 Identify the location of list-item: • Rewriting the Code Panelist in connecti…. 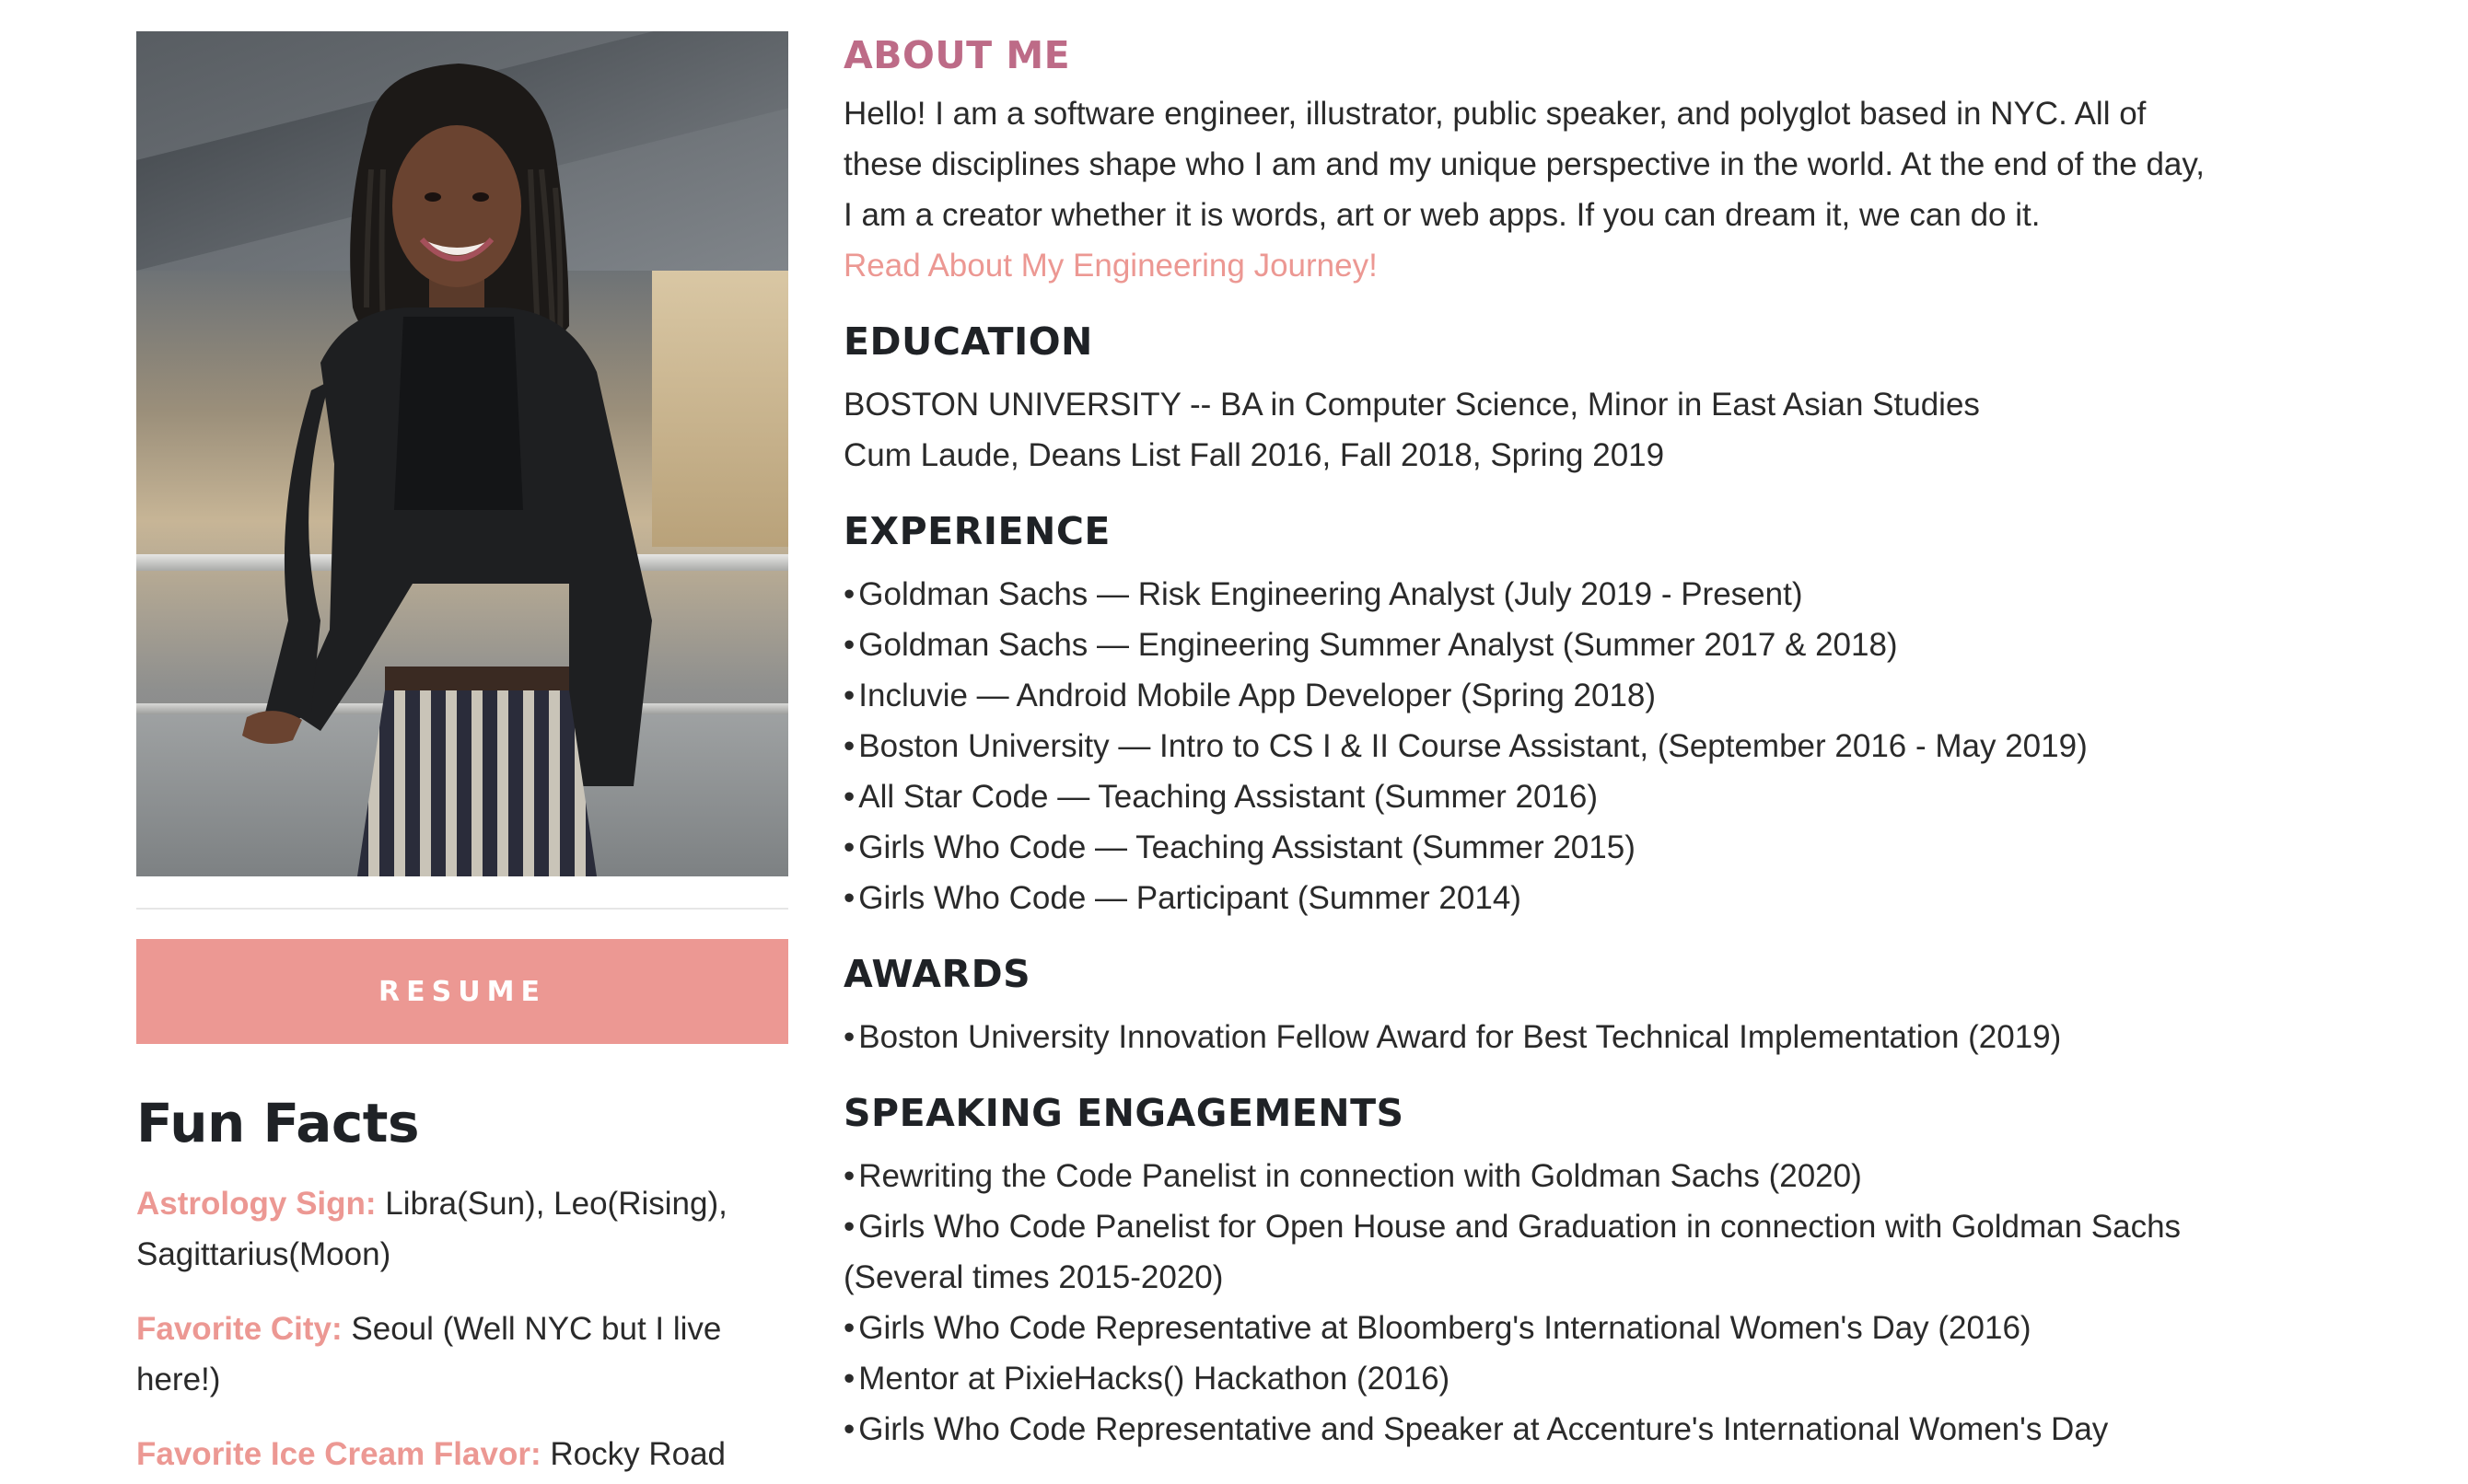
(1353, 1176).